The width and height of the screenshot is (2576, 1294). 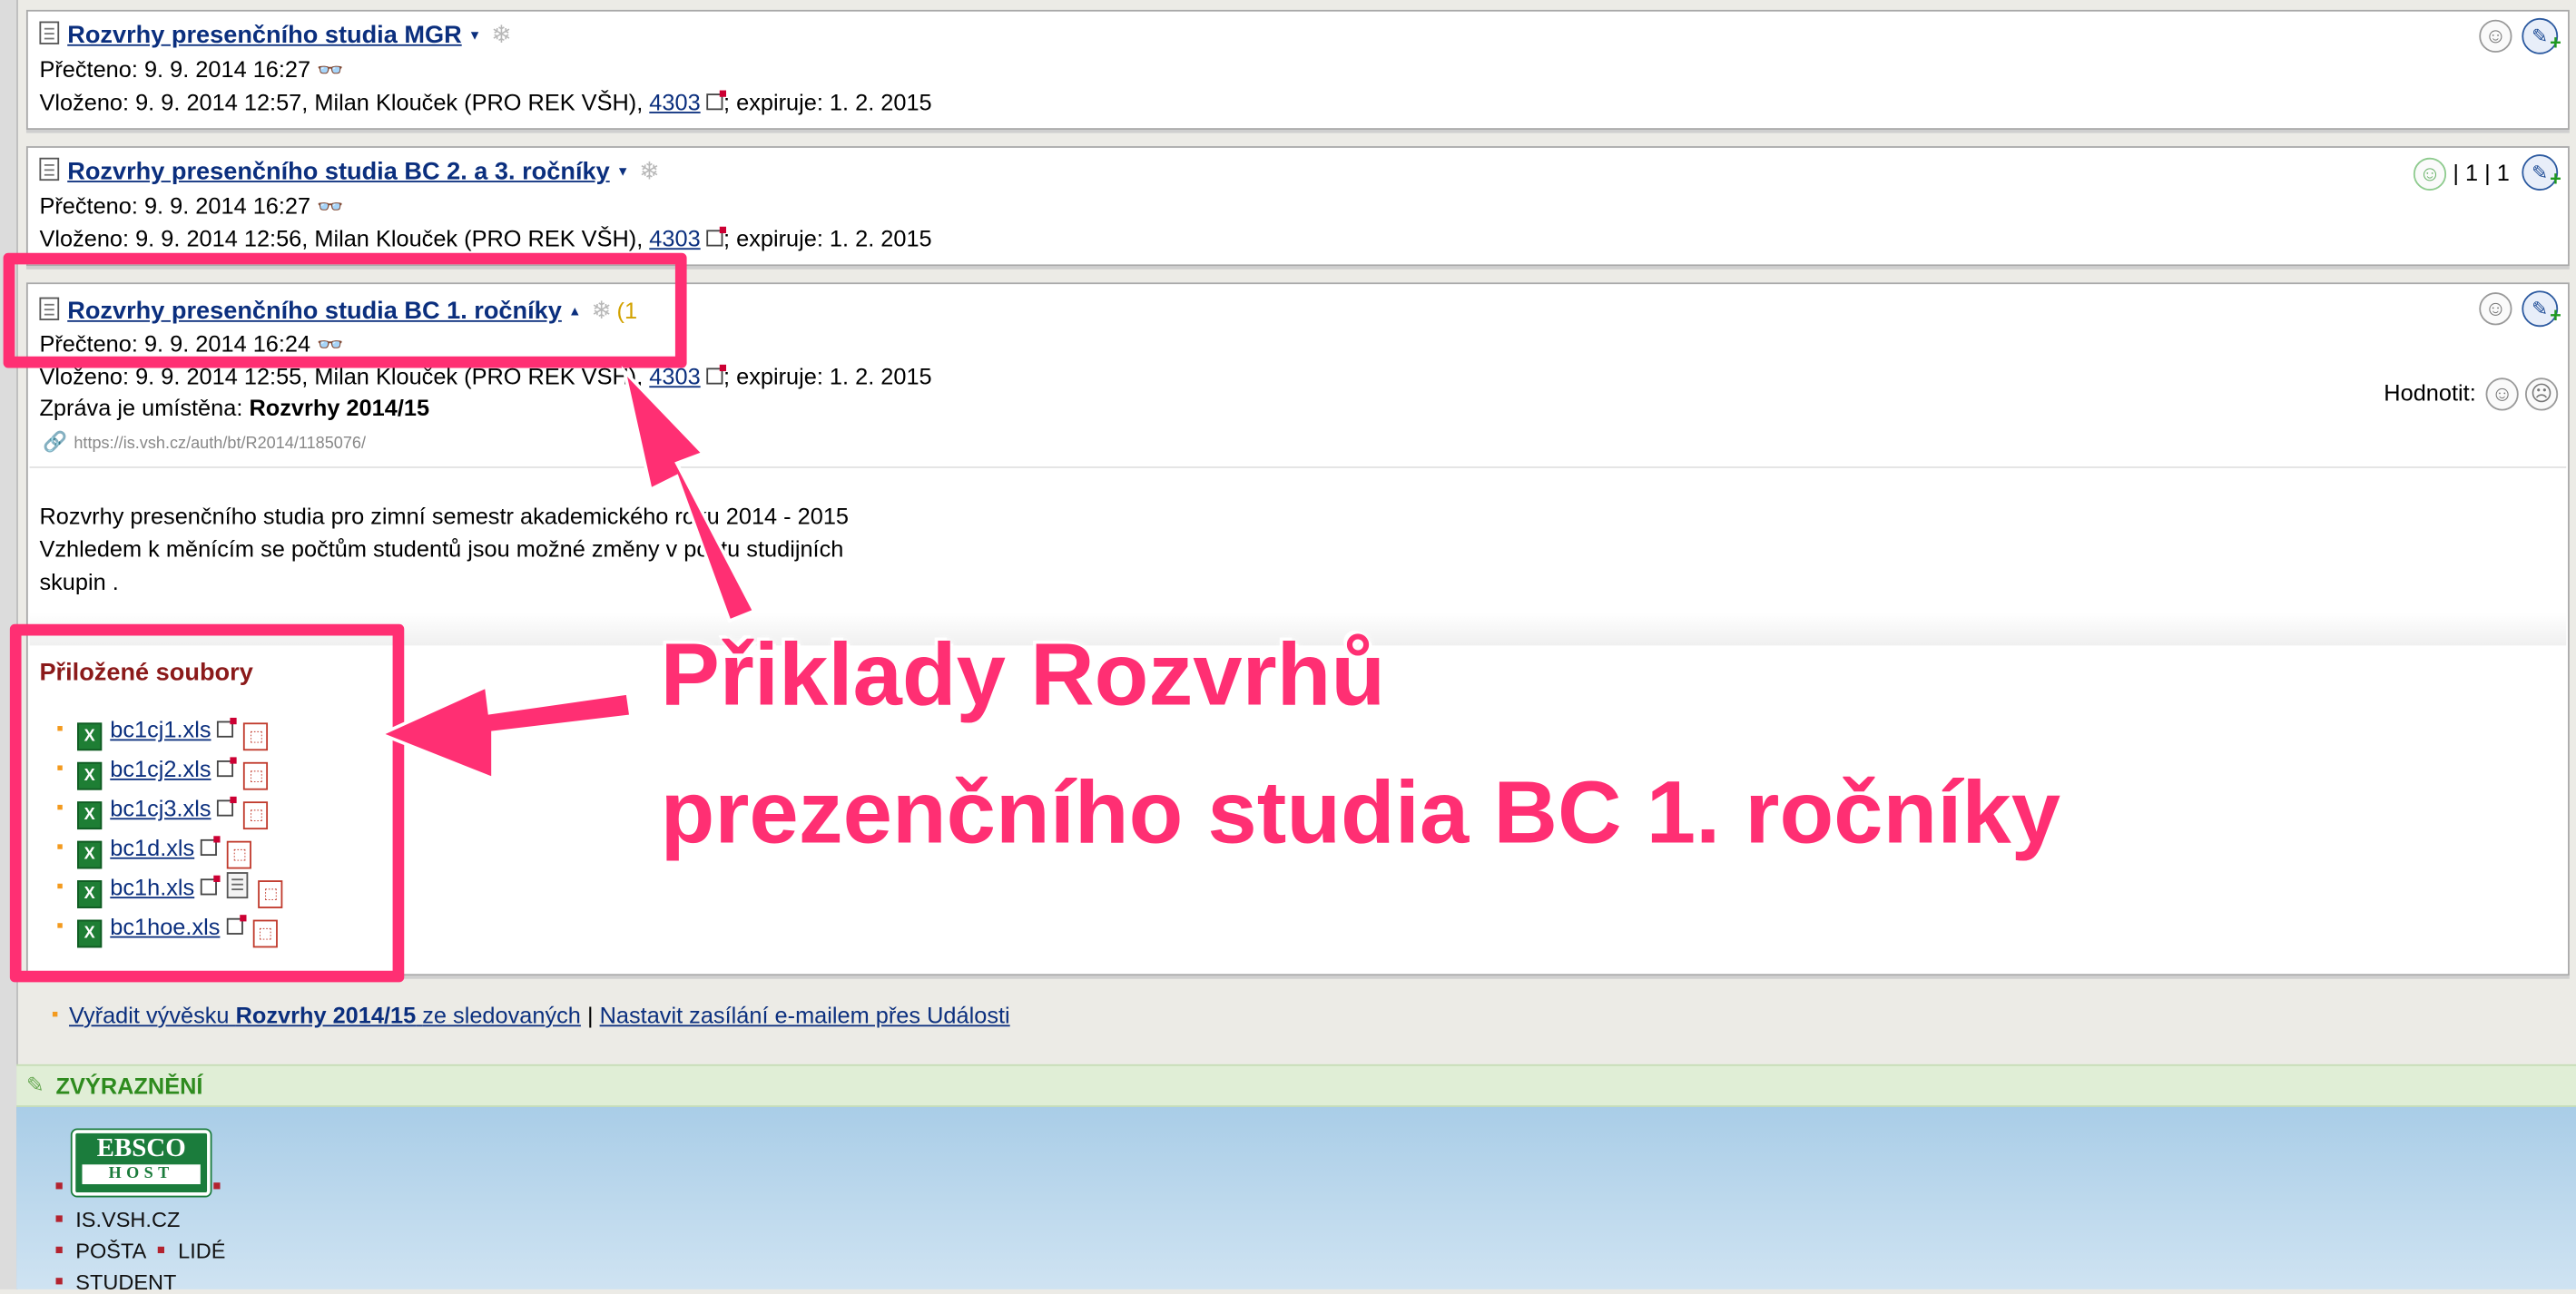 I want to click on portal-link-row: STUDENT, so click(x=116, y=1281).